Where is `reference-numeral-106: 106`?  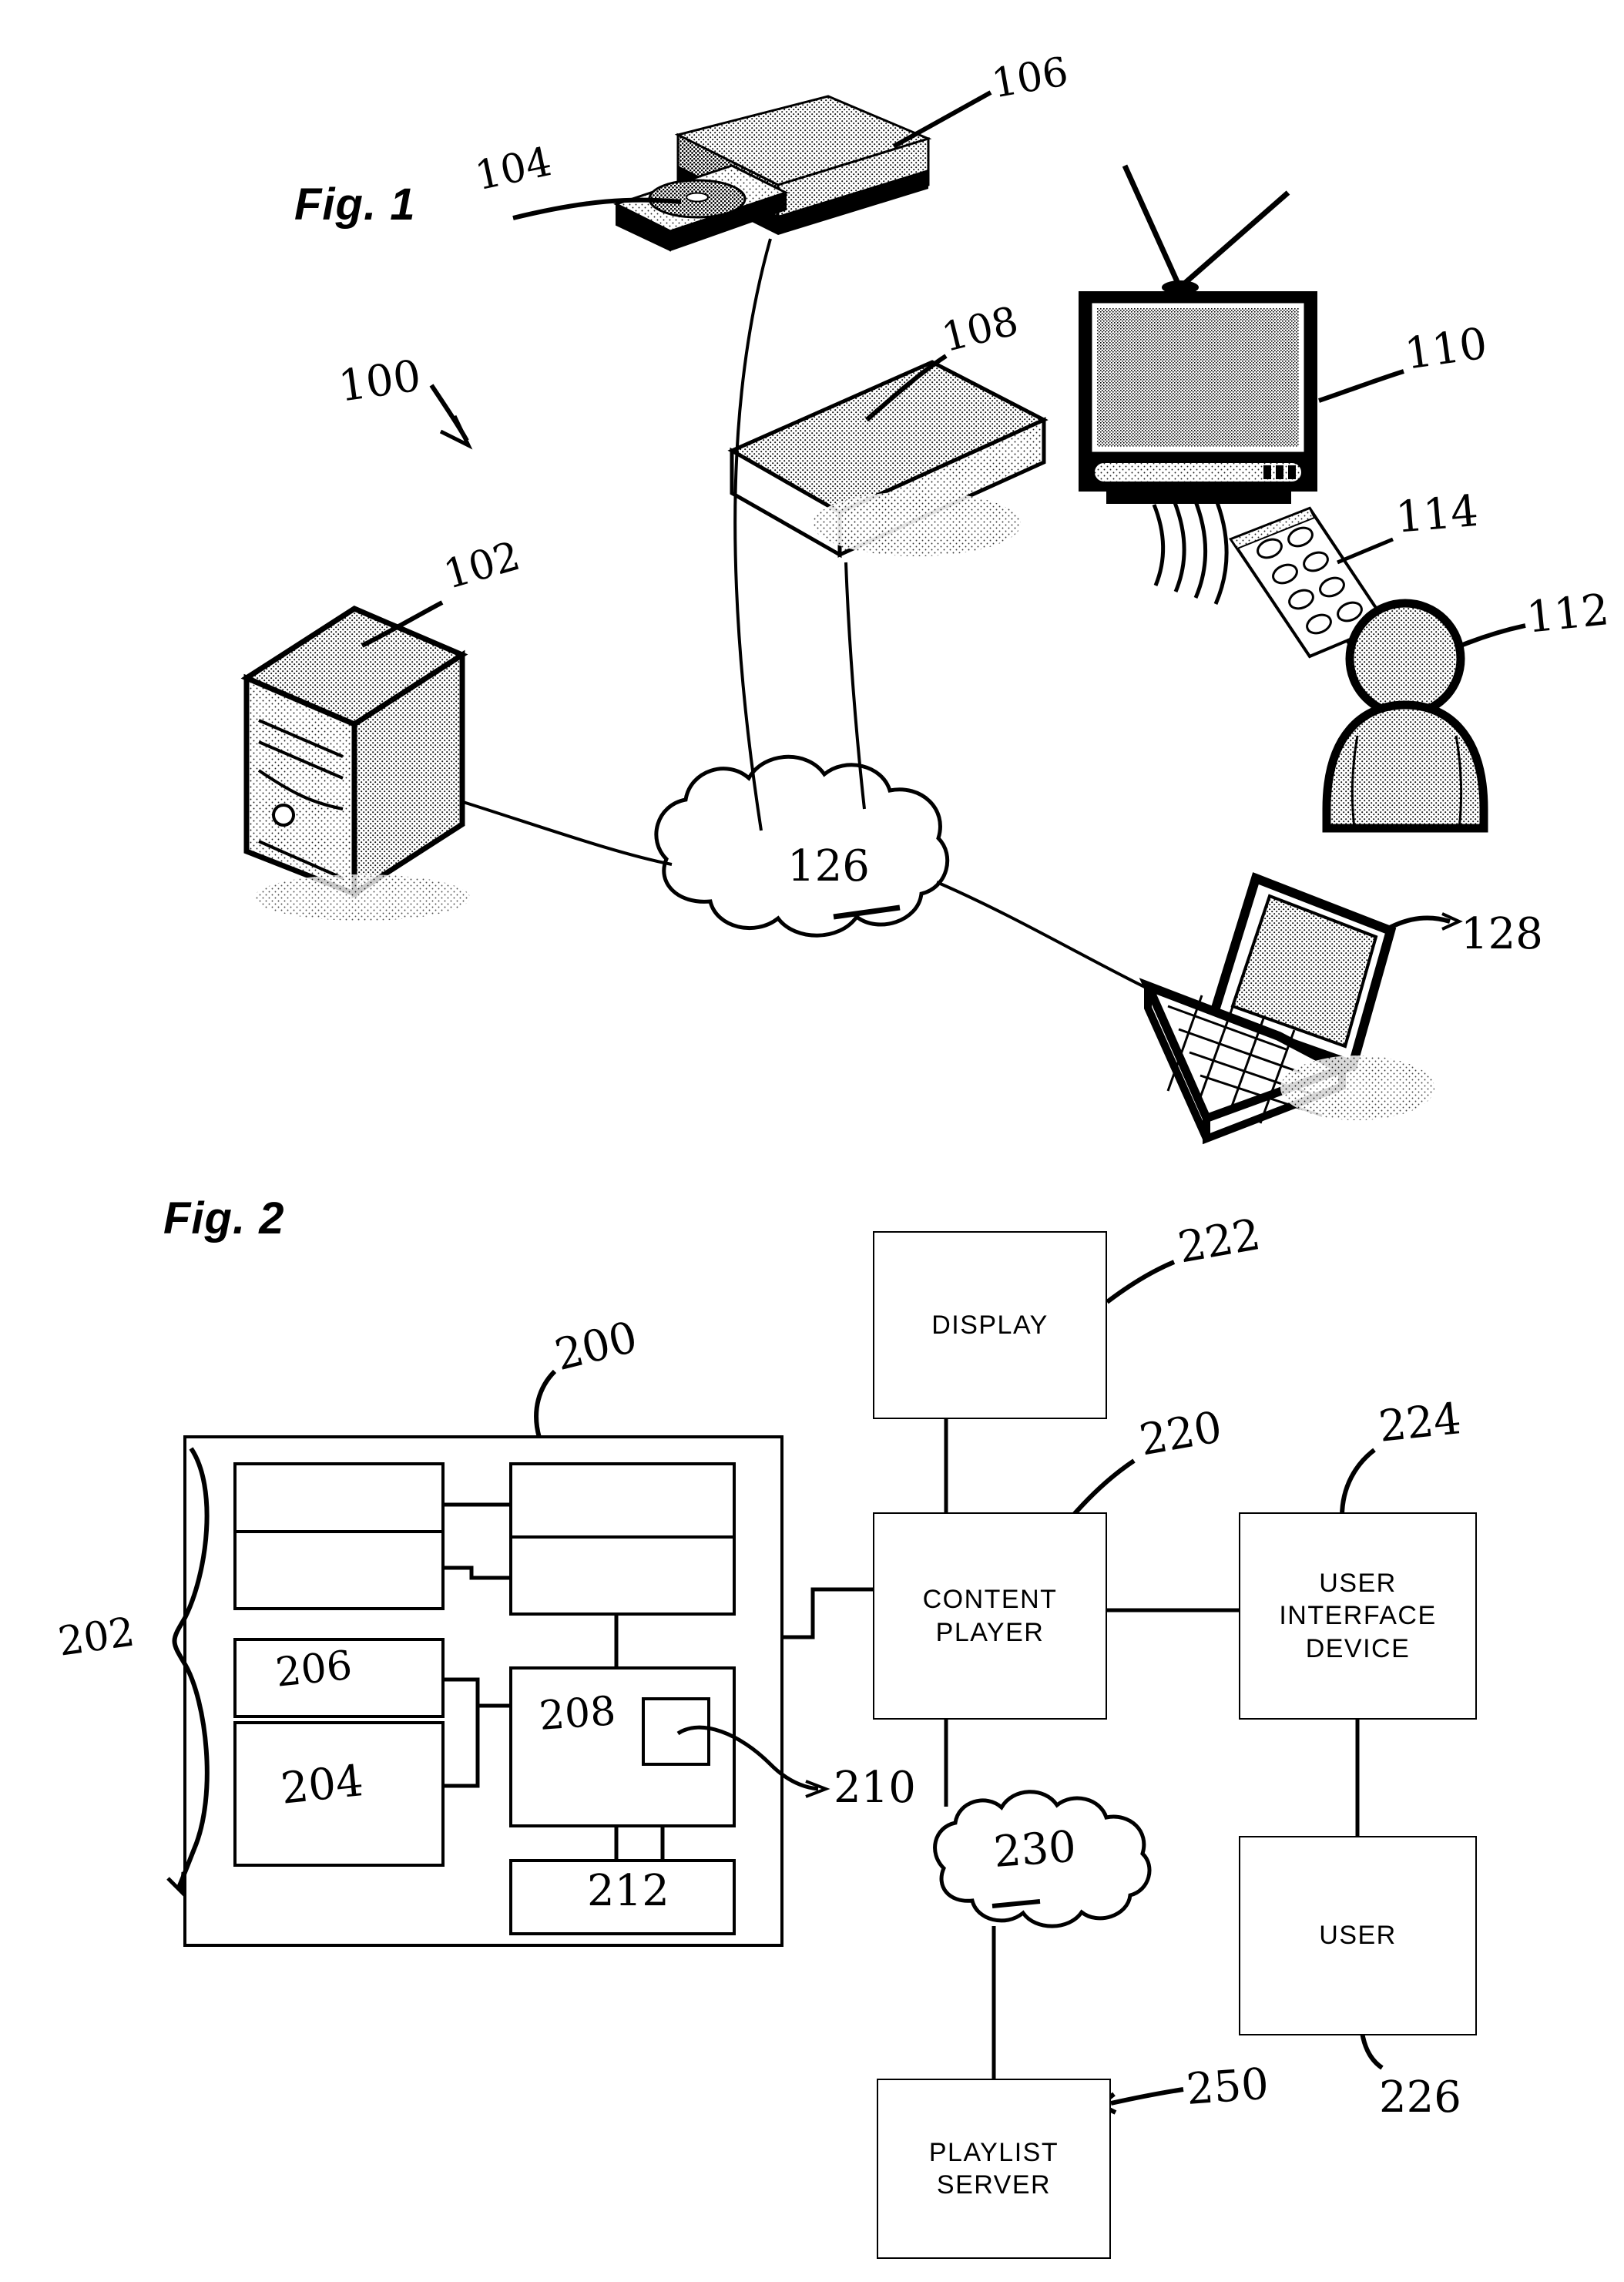 reference-numeral-106: 106 is located at coordinates (1030, 79).